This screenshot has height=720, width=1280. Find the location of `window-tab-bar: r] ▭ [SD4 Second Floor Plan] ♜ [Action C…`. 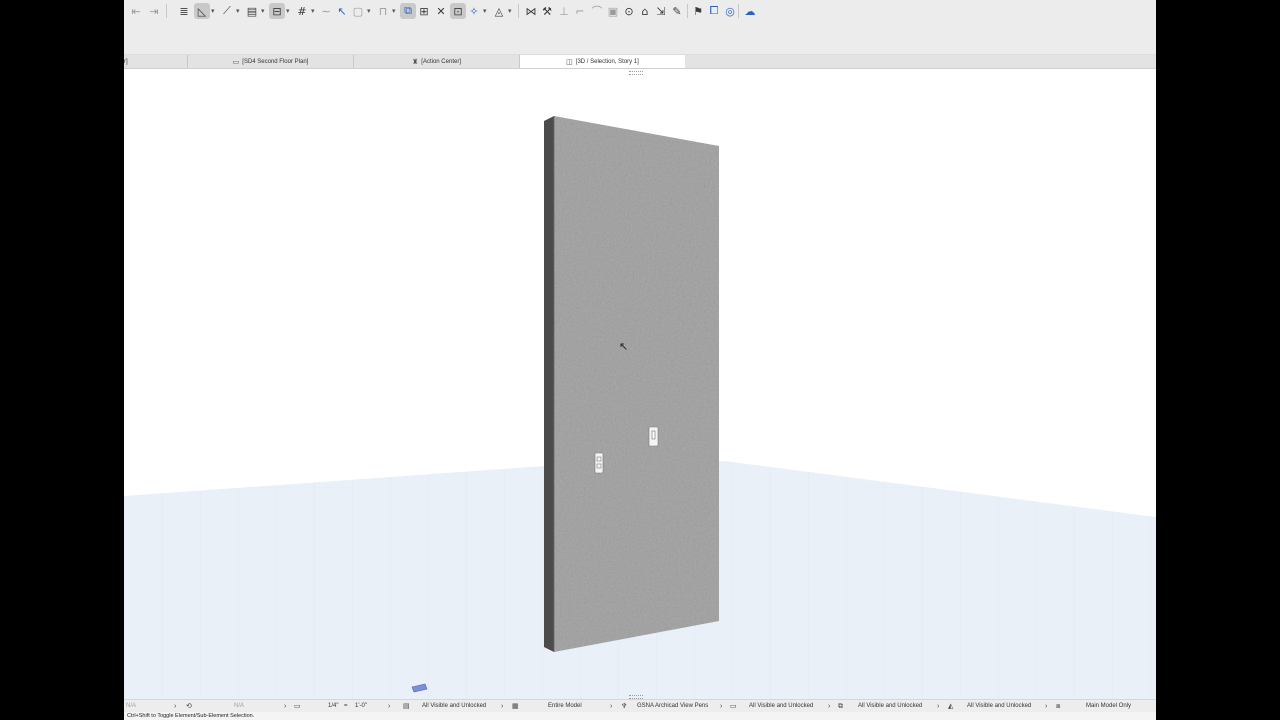

window-tab-bar: r] ▭ [SD4 Second Floor Plan] ♜ [Action C… is located at coordinates (640, 62).